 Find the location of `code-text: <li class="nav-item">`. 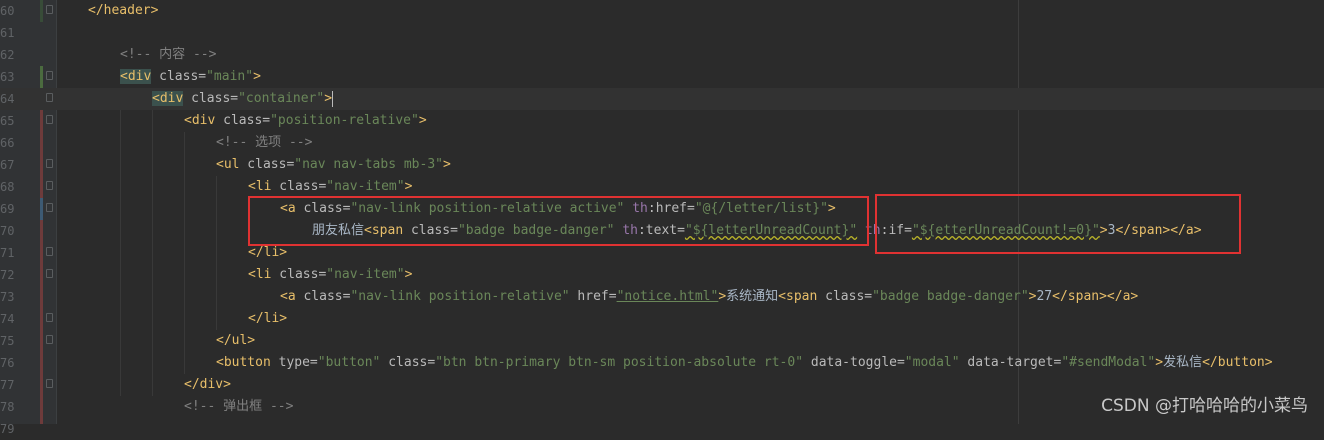

code-text: <li class="nav-item"> is located at coordinates (330, 187).